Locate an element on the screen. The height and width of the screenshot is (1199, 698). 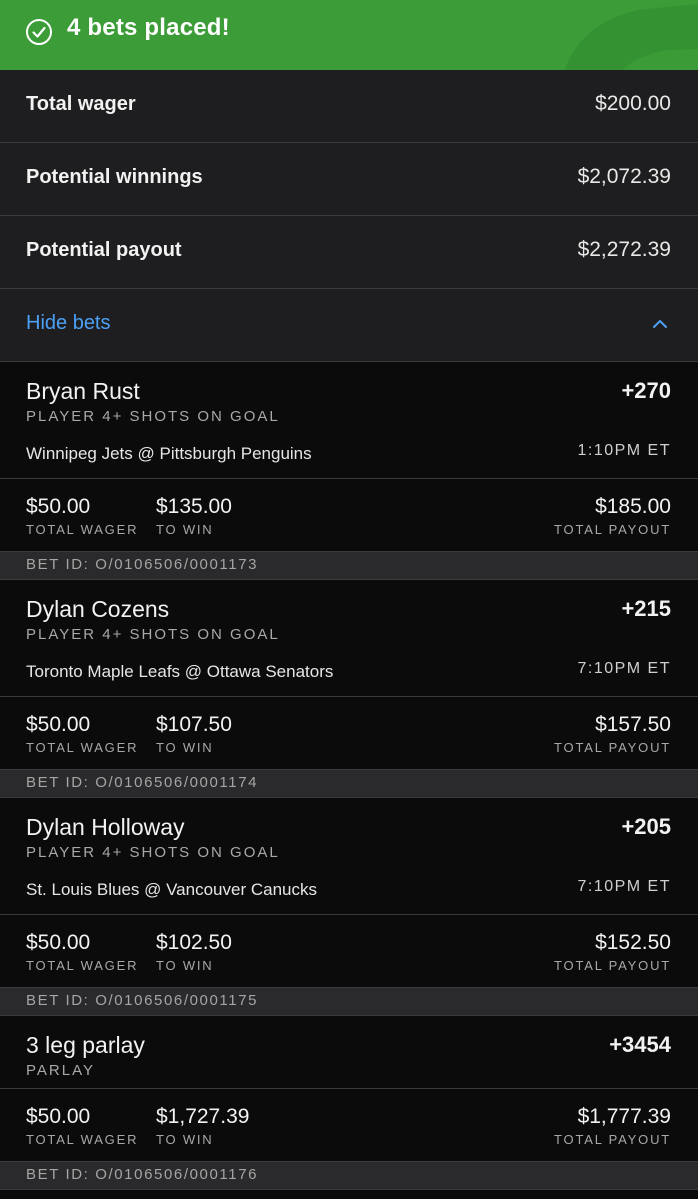
total-wager-label: Total wager is located at coordinates (81, 104).